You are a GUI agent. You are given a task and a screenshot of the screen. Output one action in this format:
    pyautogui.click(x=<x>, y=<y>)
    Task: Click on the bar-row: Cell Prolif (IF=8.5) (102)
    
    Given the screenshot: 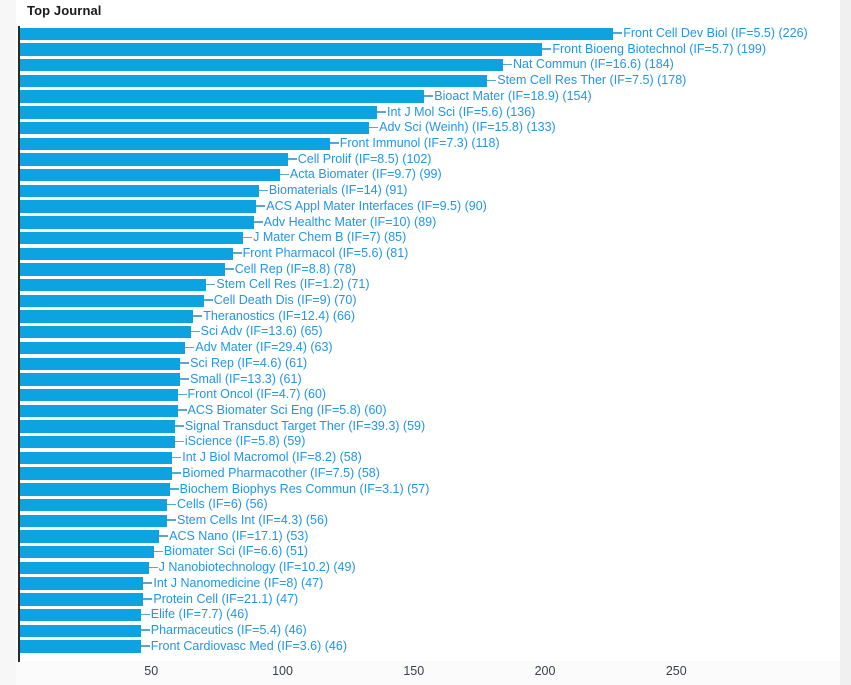 What is the action you would take?
    pyautogui.click(x=435, y=160)
    